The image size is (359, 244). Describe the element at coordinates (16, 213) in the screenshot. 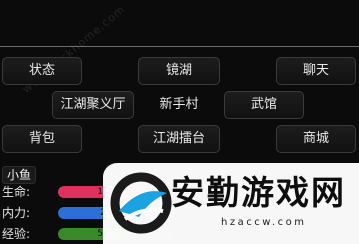

I see `mp-label: 内力:` at that location.